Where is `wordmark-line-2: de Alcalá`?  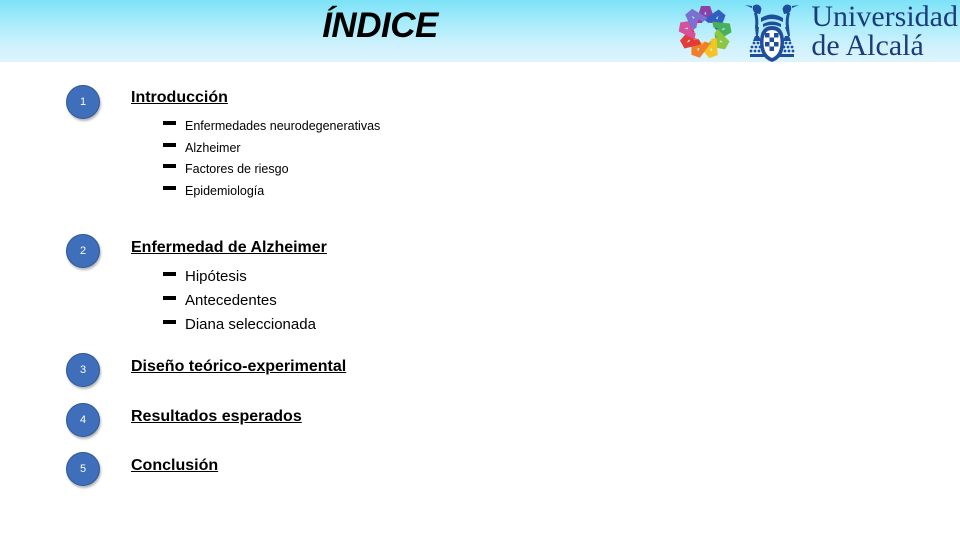
wordmark-line-2: de Alcalá is located at coordinates (867, 45).